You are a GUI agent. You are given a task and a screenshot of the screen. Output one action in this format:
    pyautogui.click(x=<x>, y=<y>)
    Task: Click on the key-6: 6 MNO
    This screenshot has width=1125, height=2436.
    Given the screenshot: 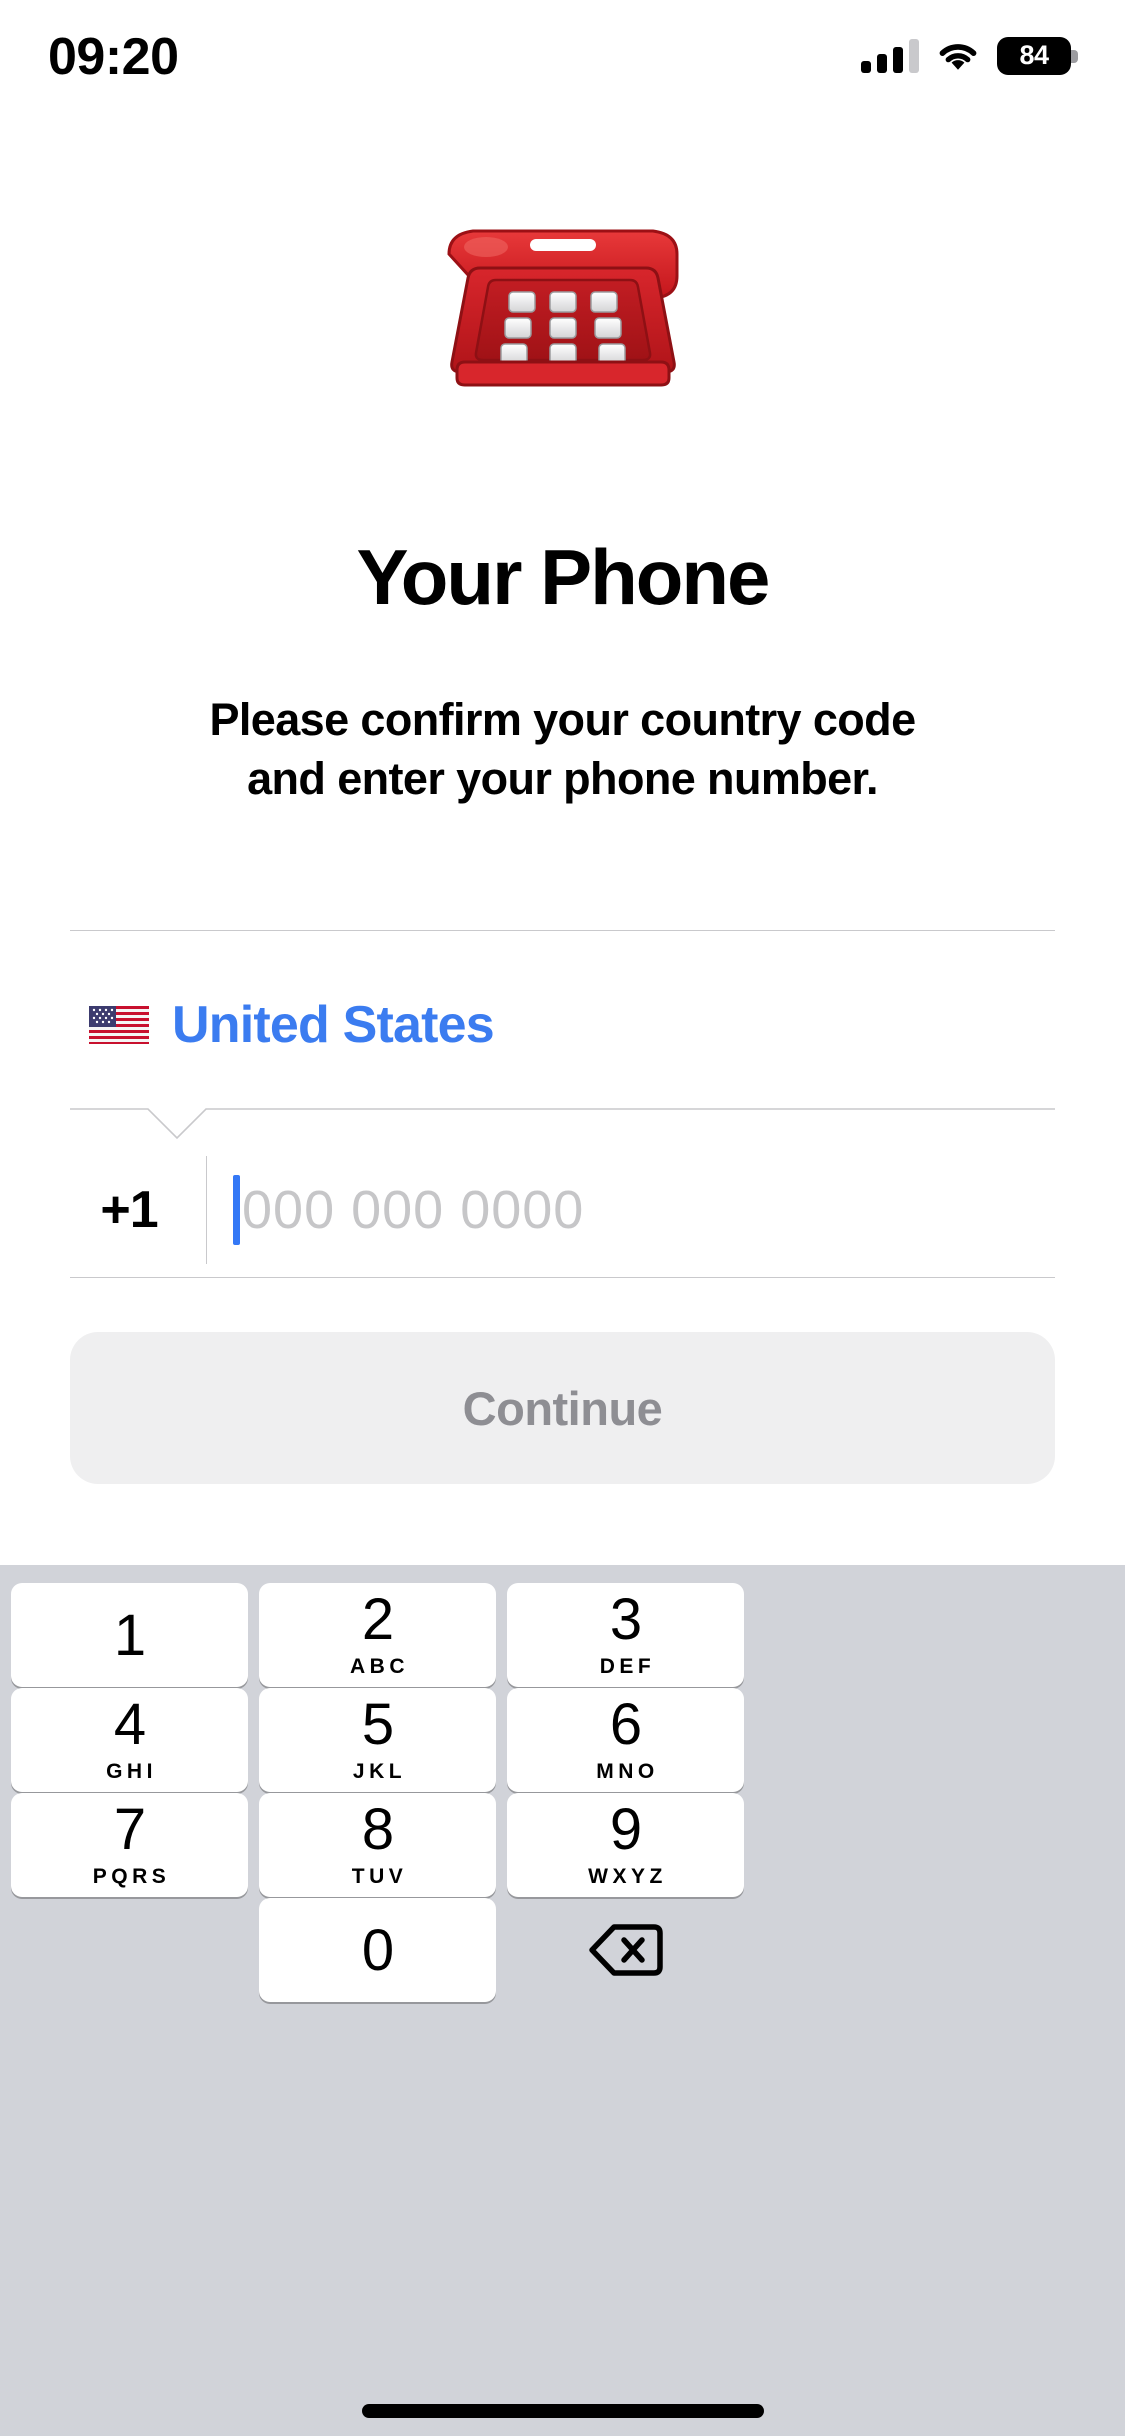 What is the action you would take?
    pyautogui.click(x=625, y=1740)
    